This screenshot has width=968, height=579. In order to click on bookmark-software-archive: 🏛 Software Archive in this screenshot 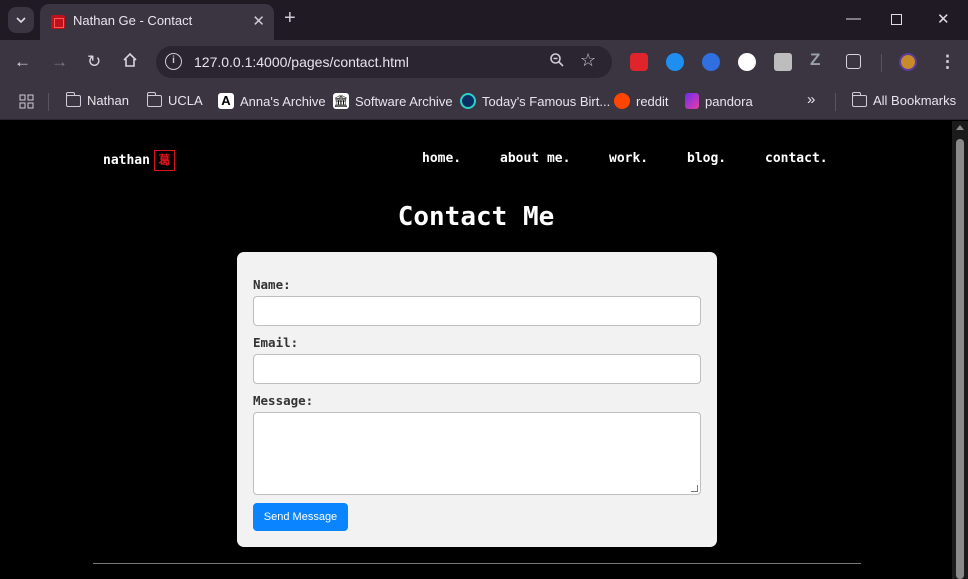, I will do `click(393, 101)`.